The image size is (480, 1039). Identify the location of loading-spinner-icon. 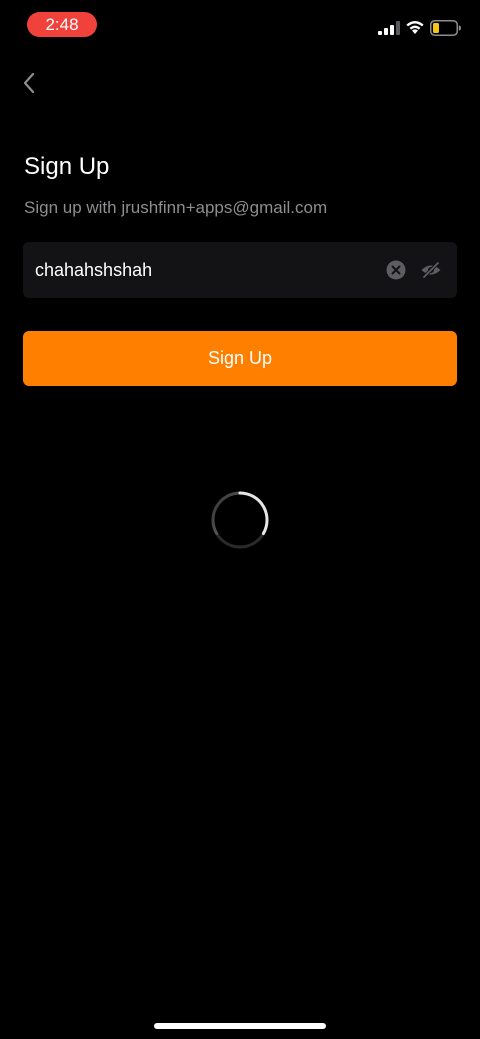
(240, 520).